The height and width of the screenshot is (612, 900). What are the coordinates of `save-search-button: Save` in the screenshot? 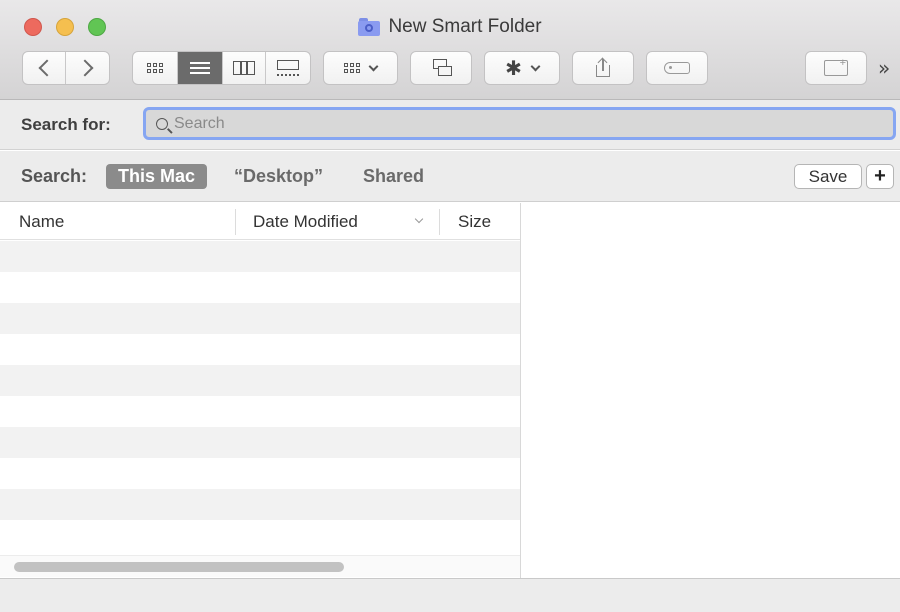 It's located at (828, 176).